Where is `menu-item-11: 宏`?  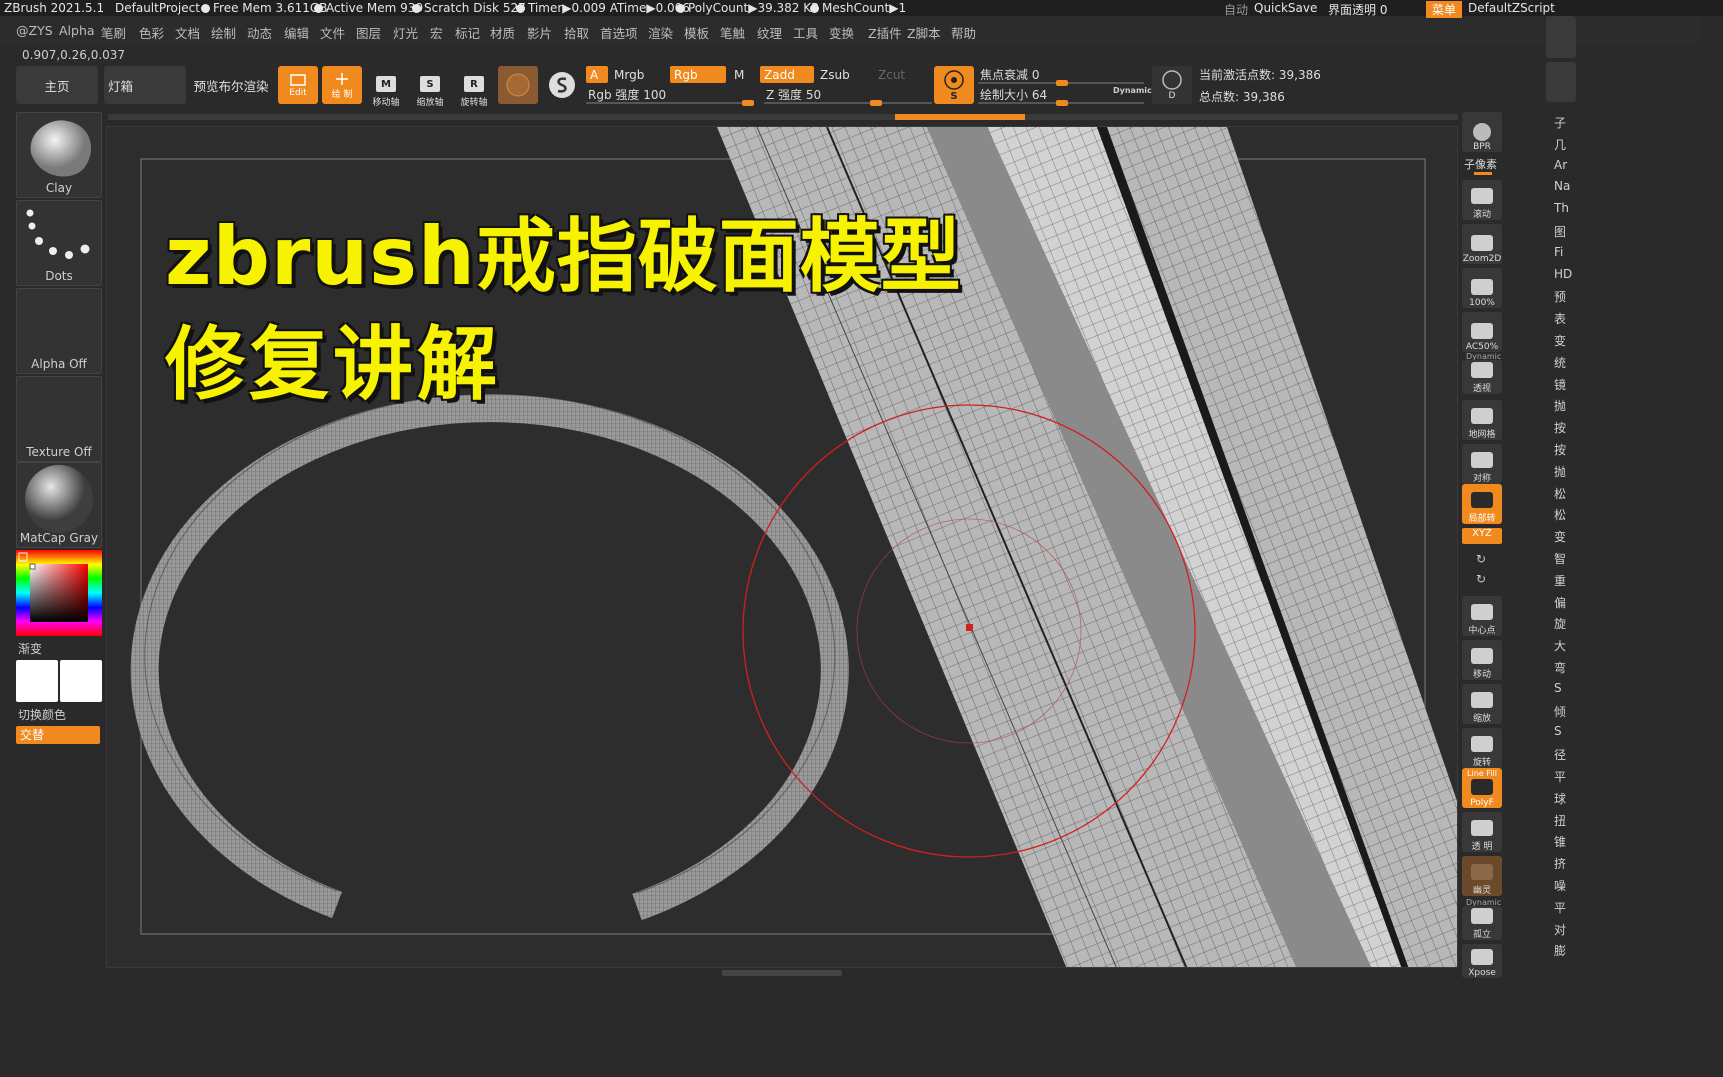
menu-item-11: 宏 is located at coordinates (436, 32).